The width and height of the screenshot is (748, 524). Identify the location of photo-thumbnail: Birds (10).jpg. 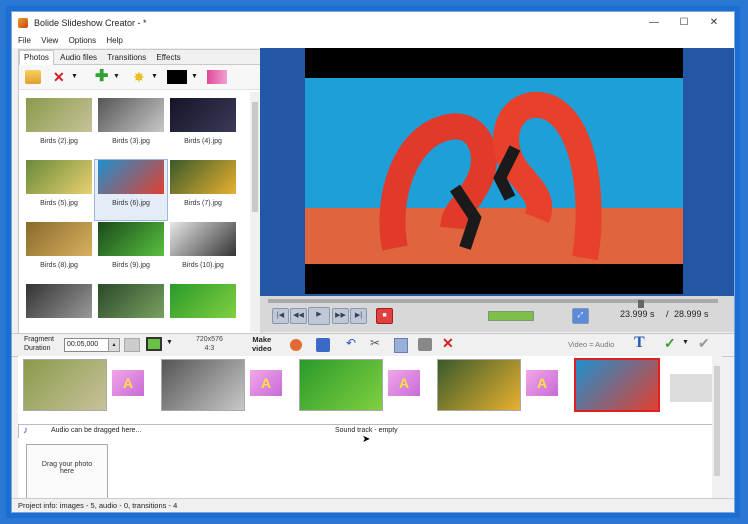
(203, 252).